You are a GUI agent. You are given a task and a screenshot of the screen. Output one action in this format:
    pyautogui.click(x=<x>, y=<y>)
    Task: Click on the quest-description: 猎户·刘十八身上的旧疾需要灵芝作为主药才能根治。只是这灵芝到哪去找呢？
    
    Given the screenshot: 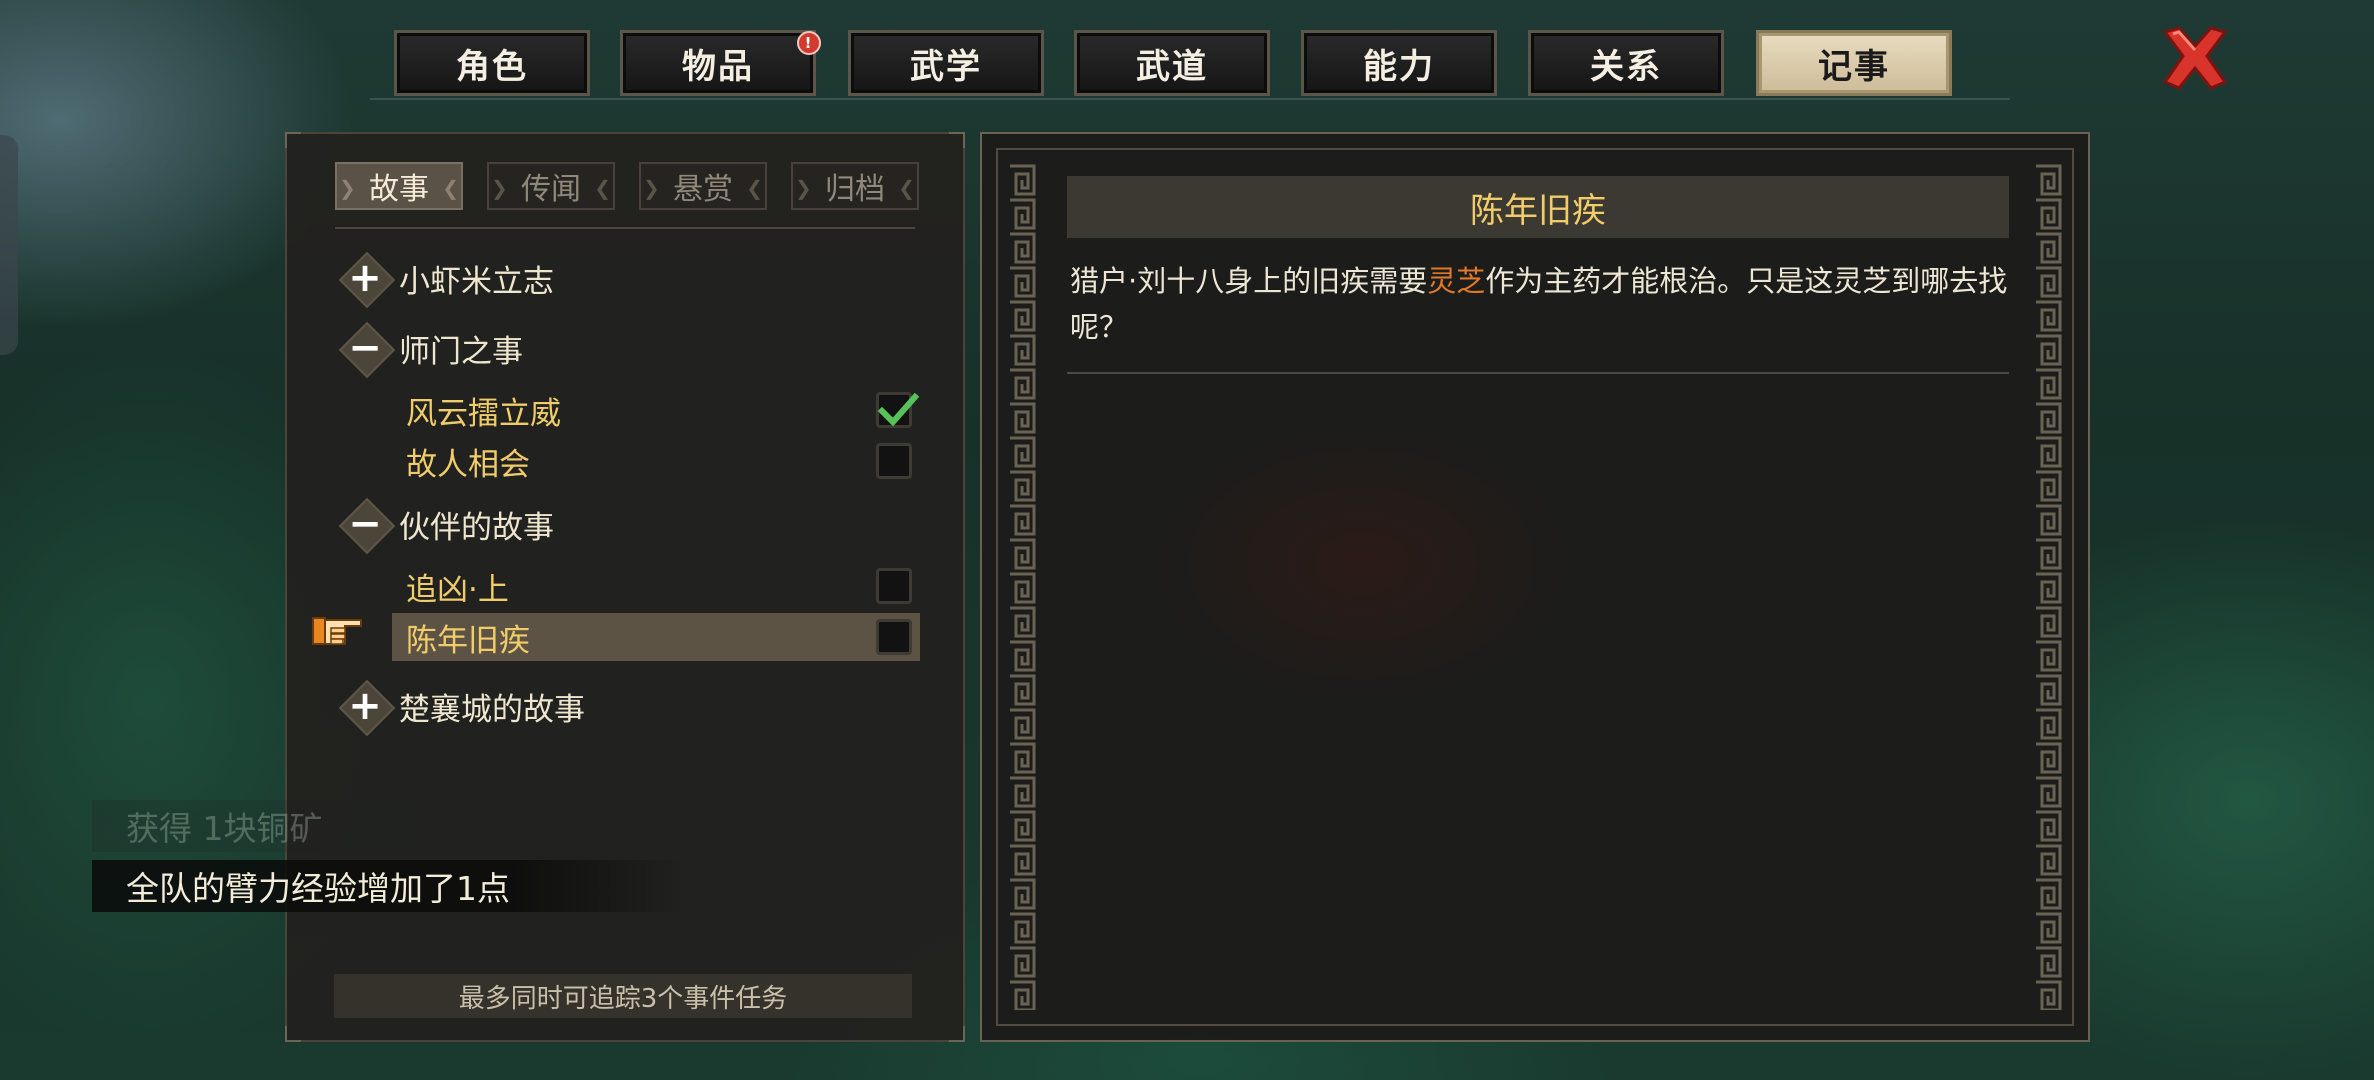 What is the action you would take?
    pyautogui.click(x=1540, y=304)
    